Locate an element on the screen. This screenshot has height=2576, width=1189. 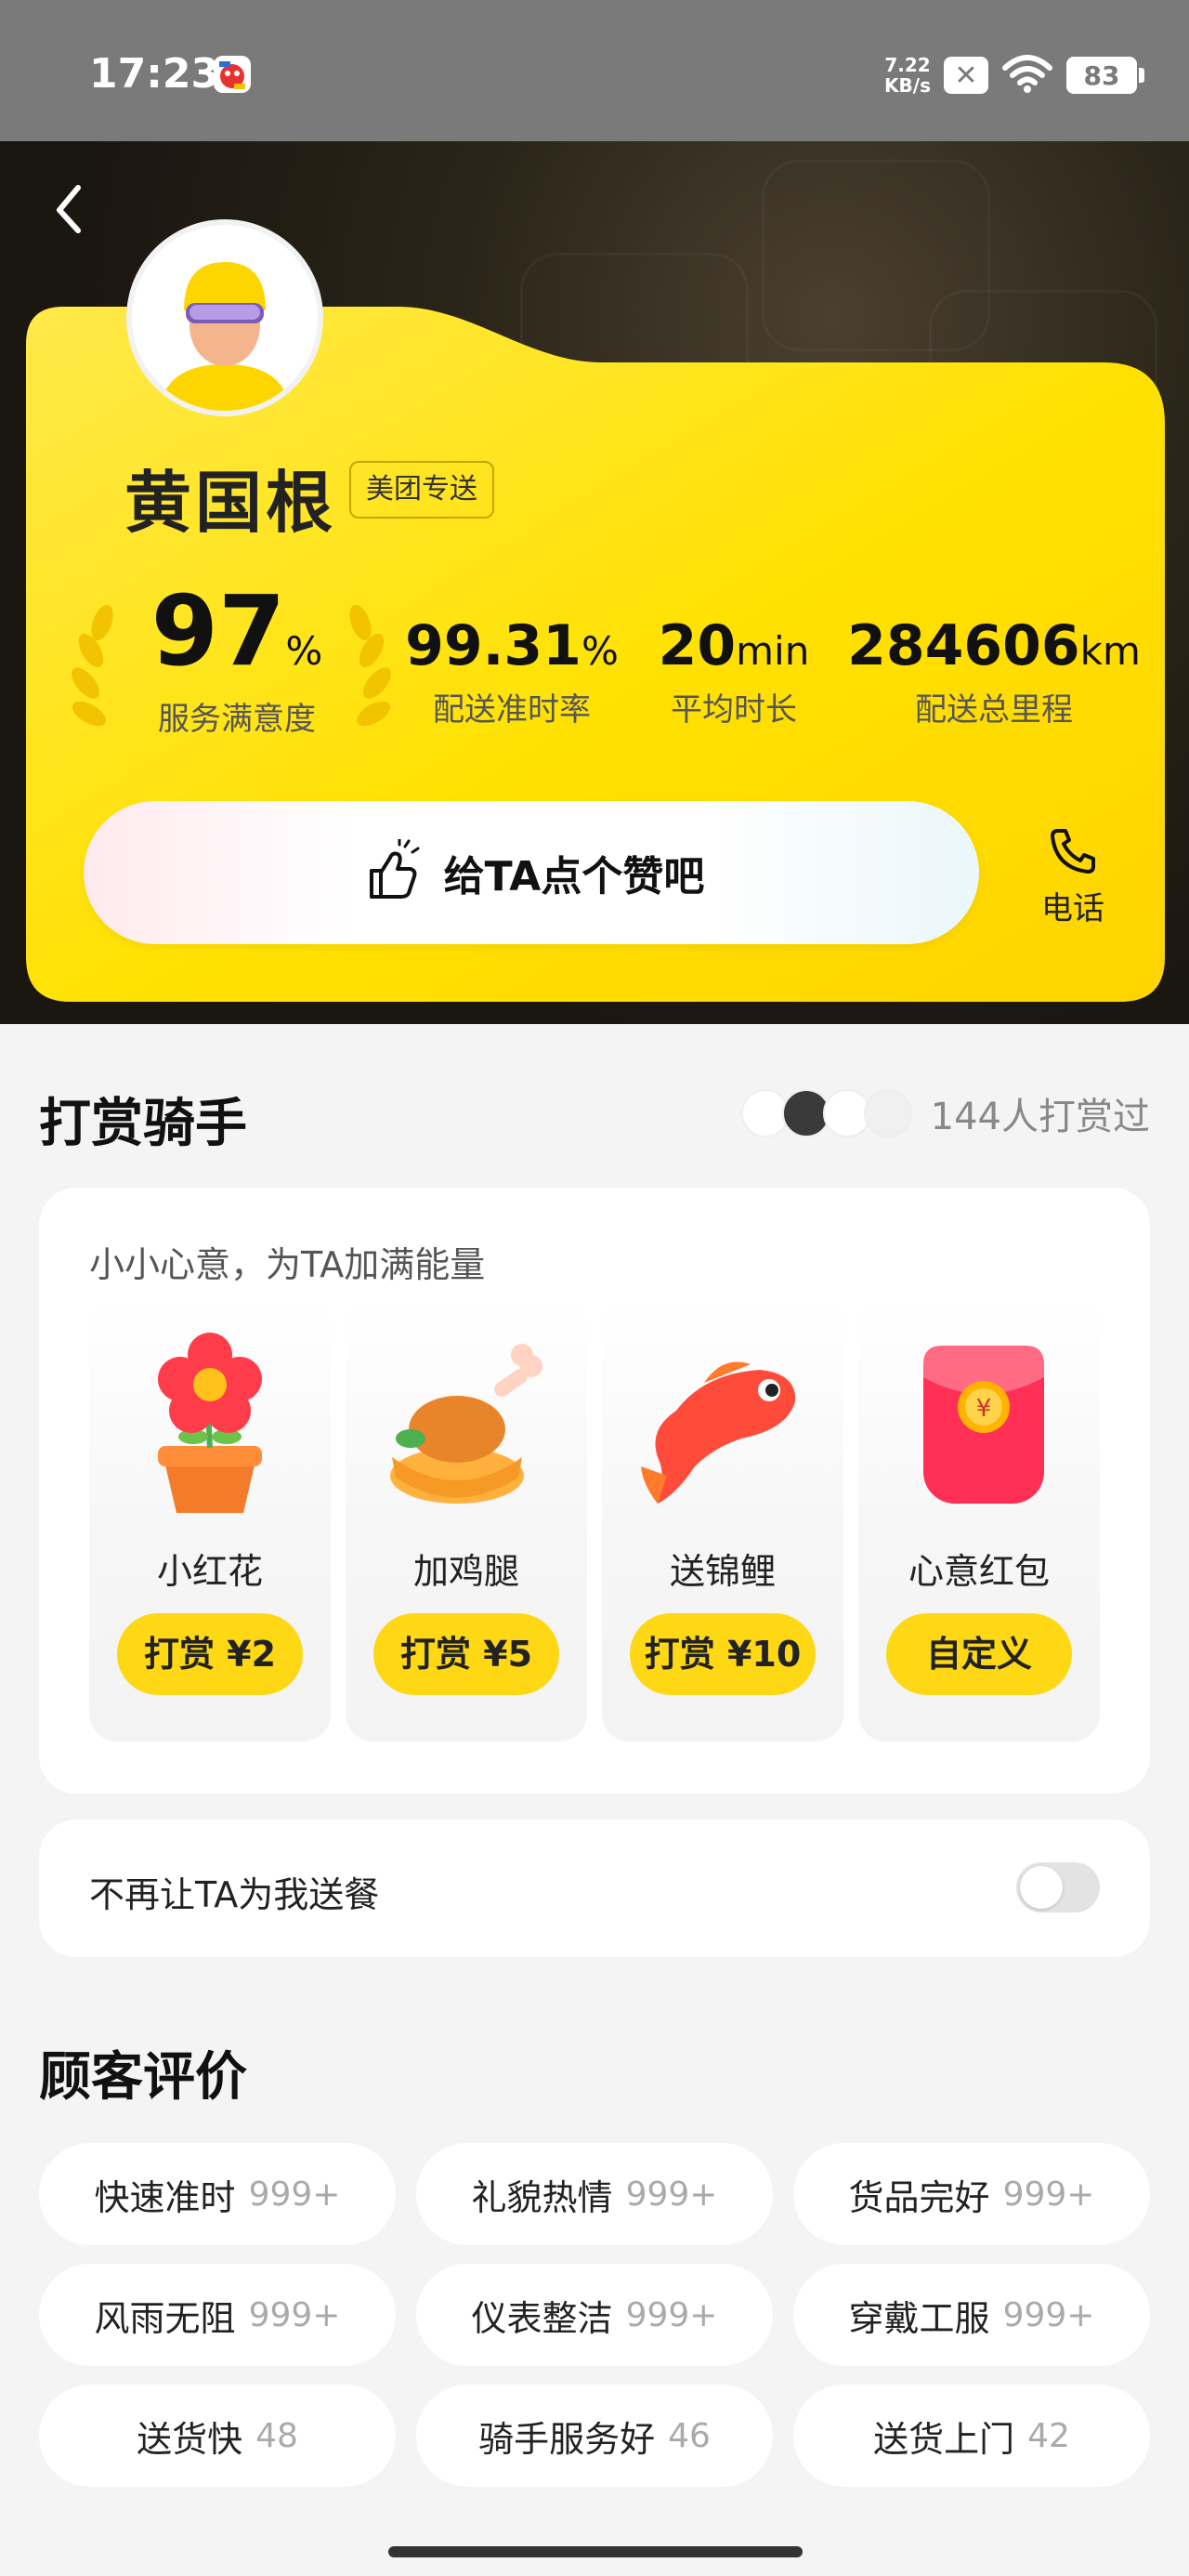
status-bar: 17:23 7.22 KB/s ✕ 83 is located at coordinates (594, 70).